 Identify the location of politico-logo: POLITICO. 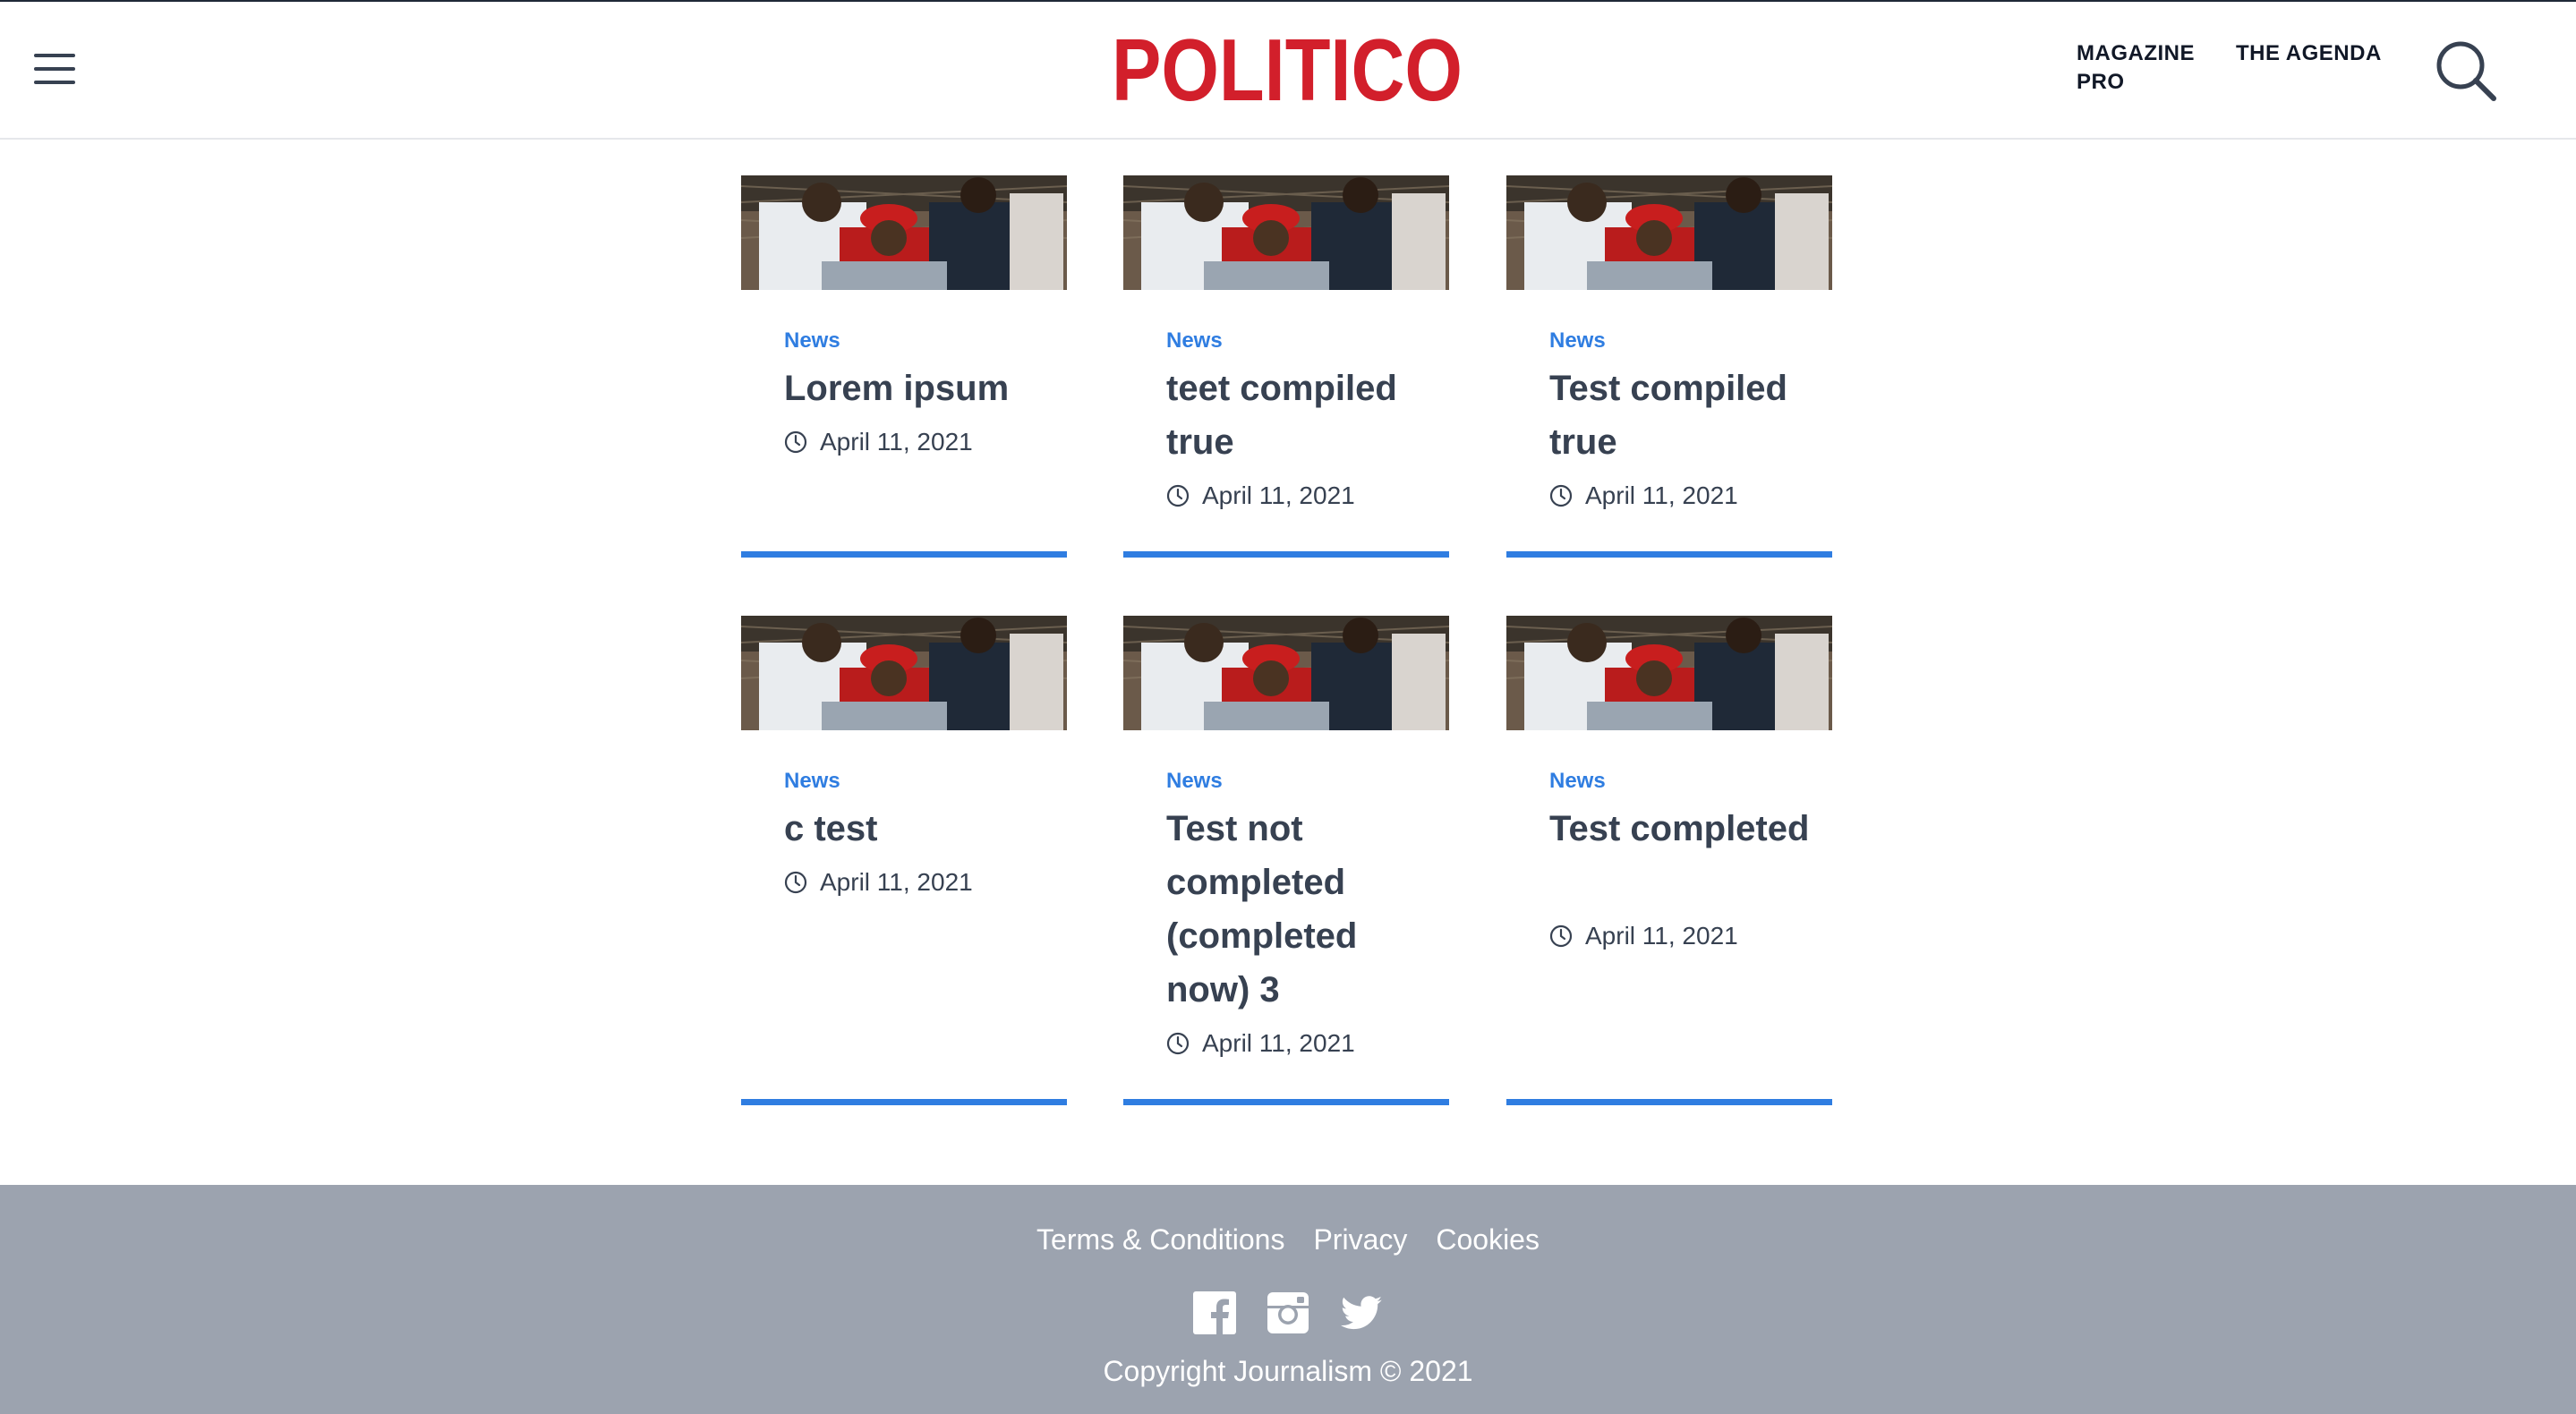
(1287, 69).